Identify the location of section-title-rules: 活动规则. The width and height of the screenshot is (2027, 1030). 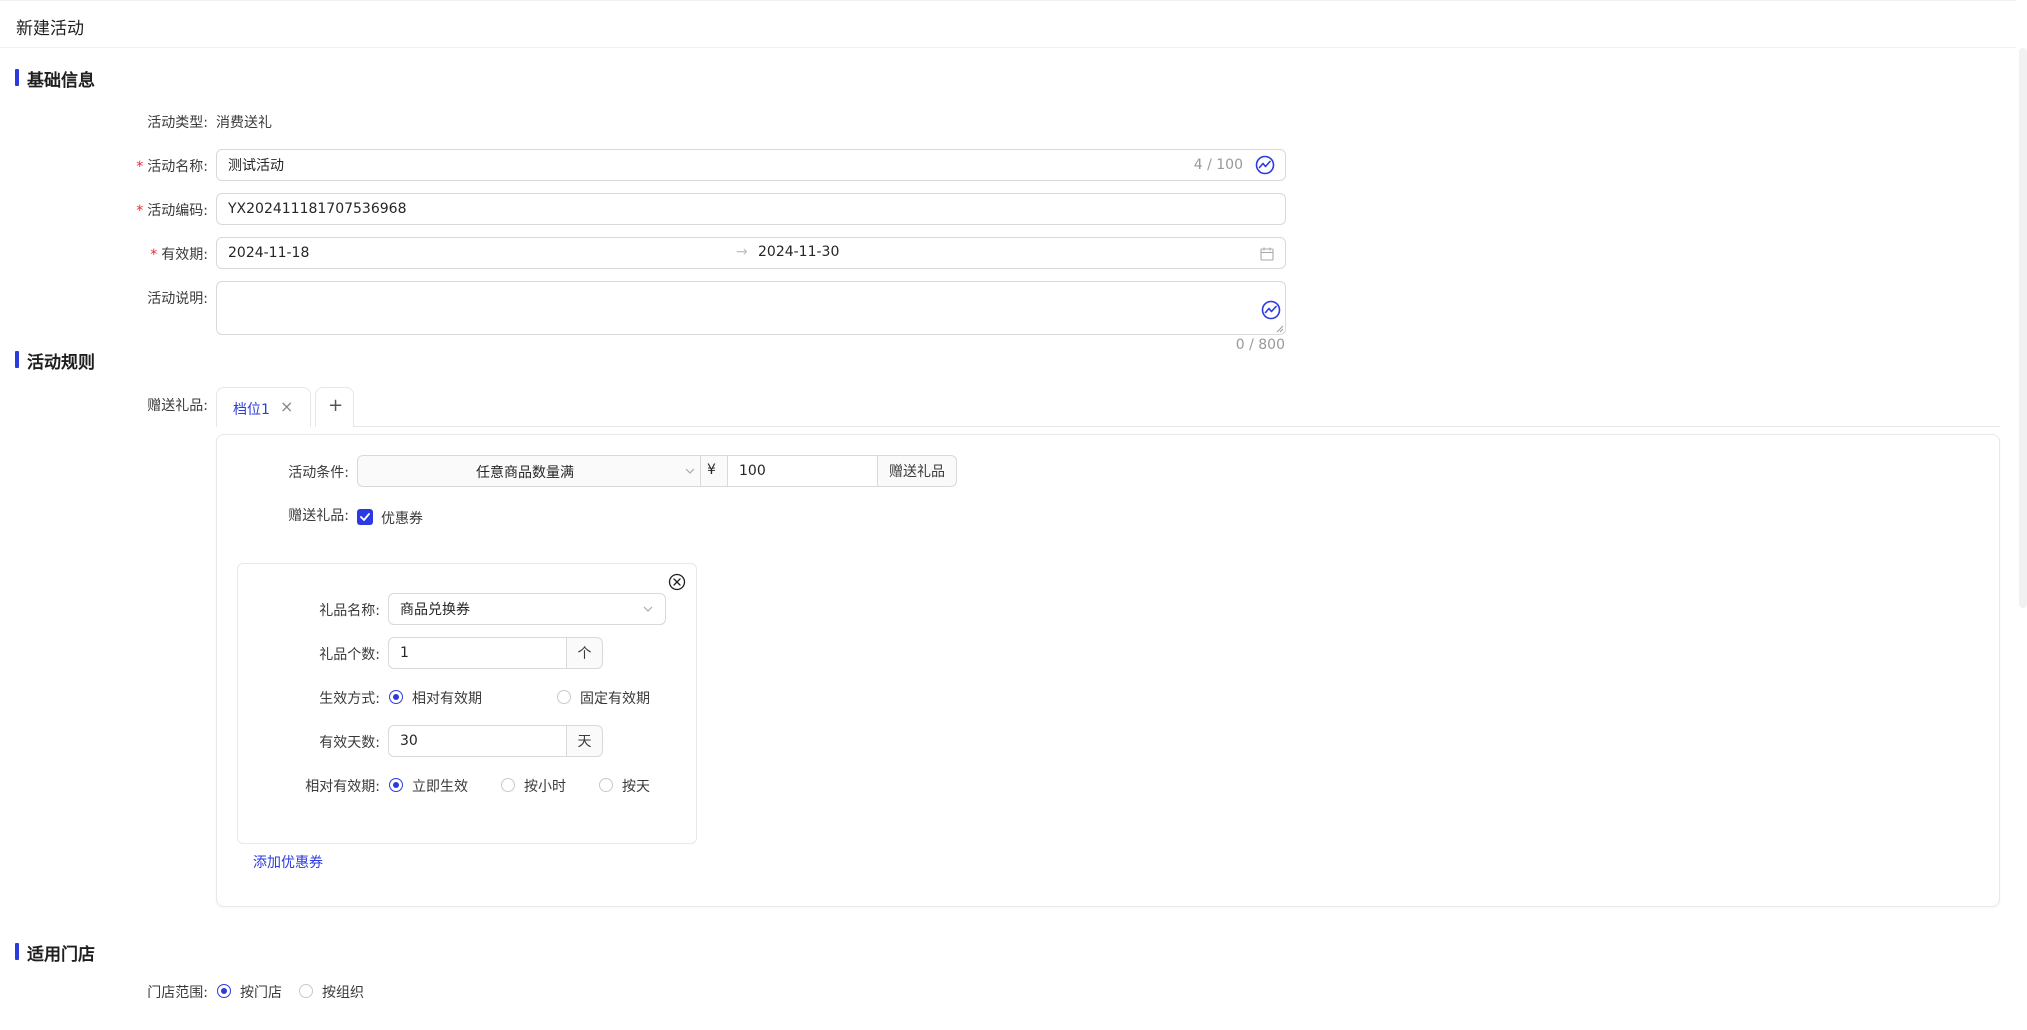
(61, 363).